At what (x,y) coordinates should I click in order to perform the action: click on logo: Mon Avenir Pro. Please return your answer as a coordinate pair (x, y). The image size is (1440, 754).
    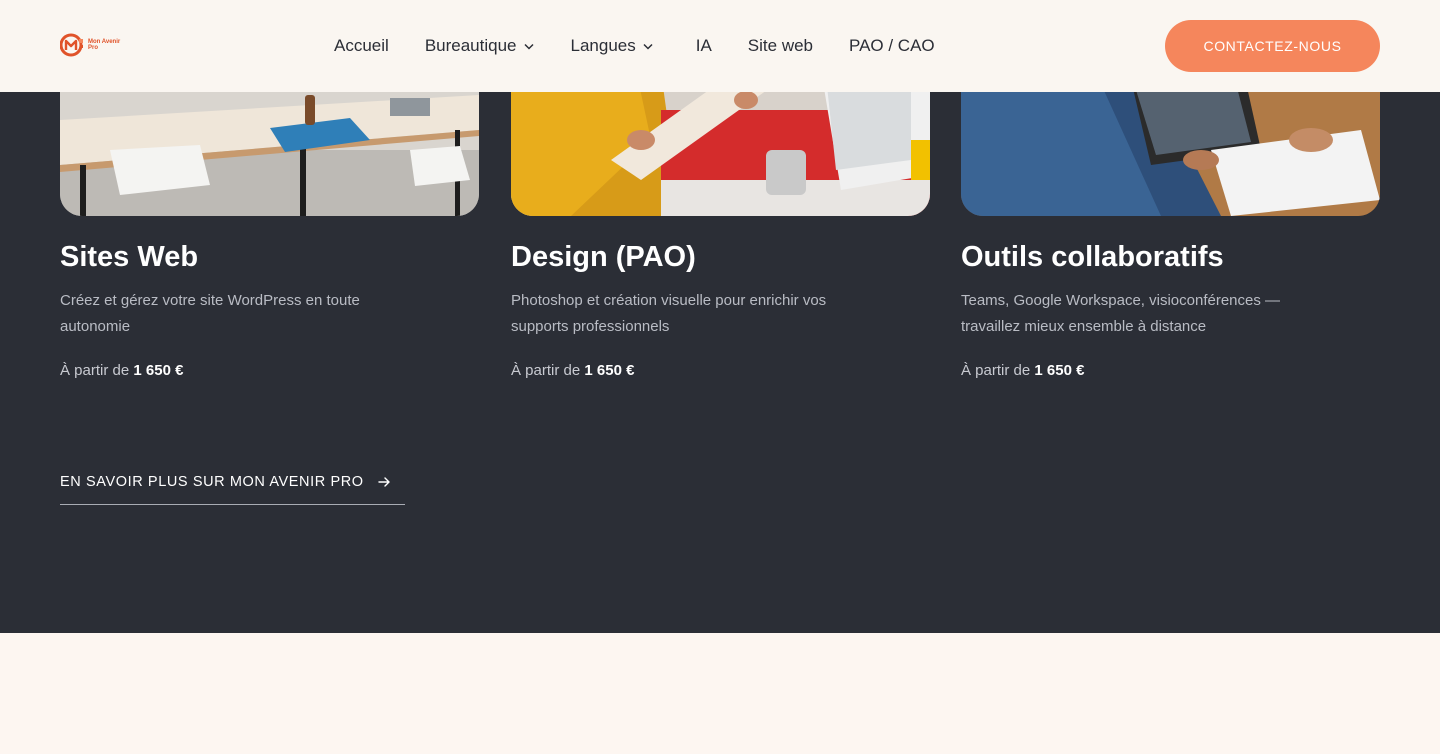
    Looking at the image, I should click on (93, 45).